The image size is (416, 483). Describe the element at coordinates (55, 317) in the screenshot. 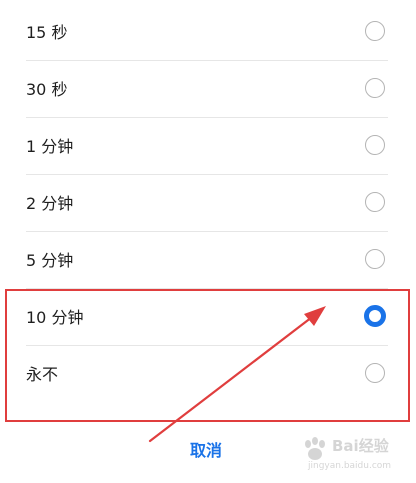

I see `option-label: 10 分钟` at that location.